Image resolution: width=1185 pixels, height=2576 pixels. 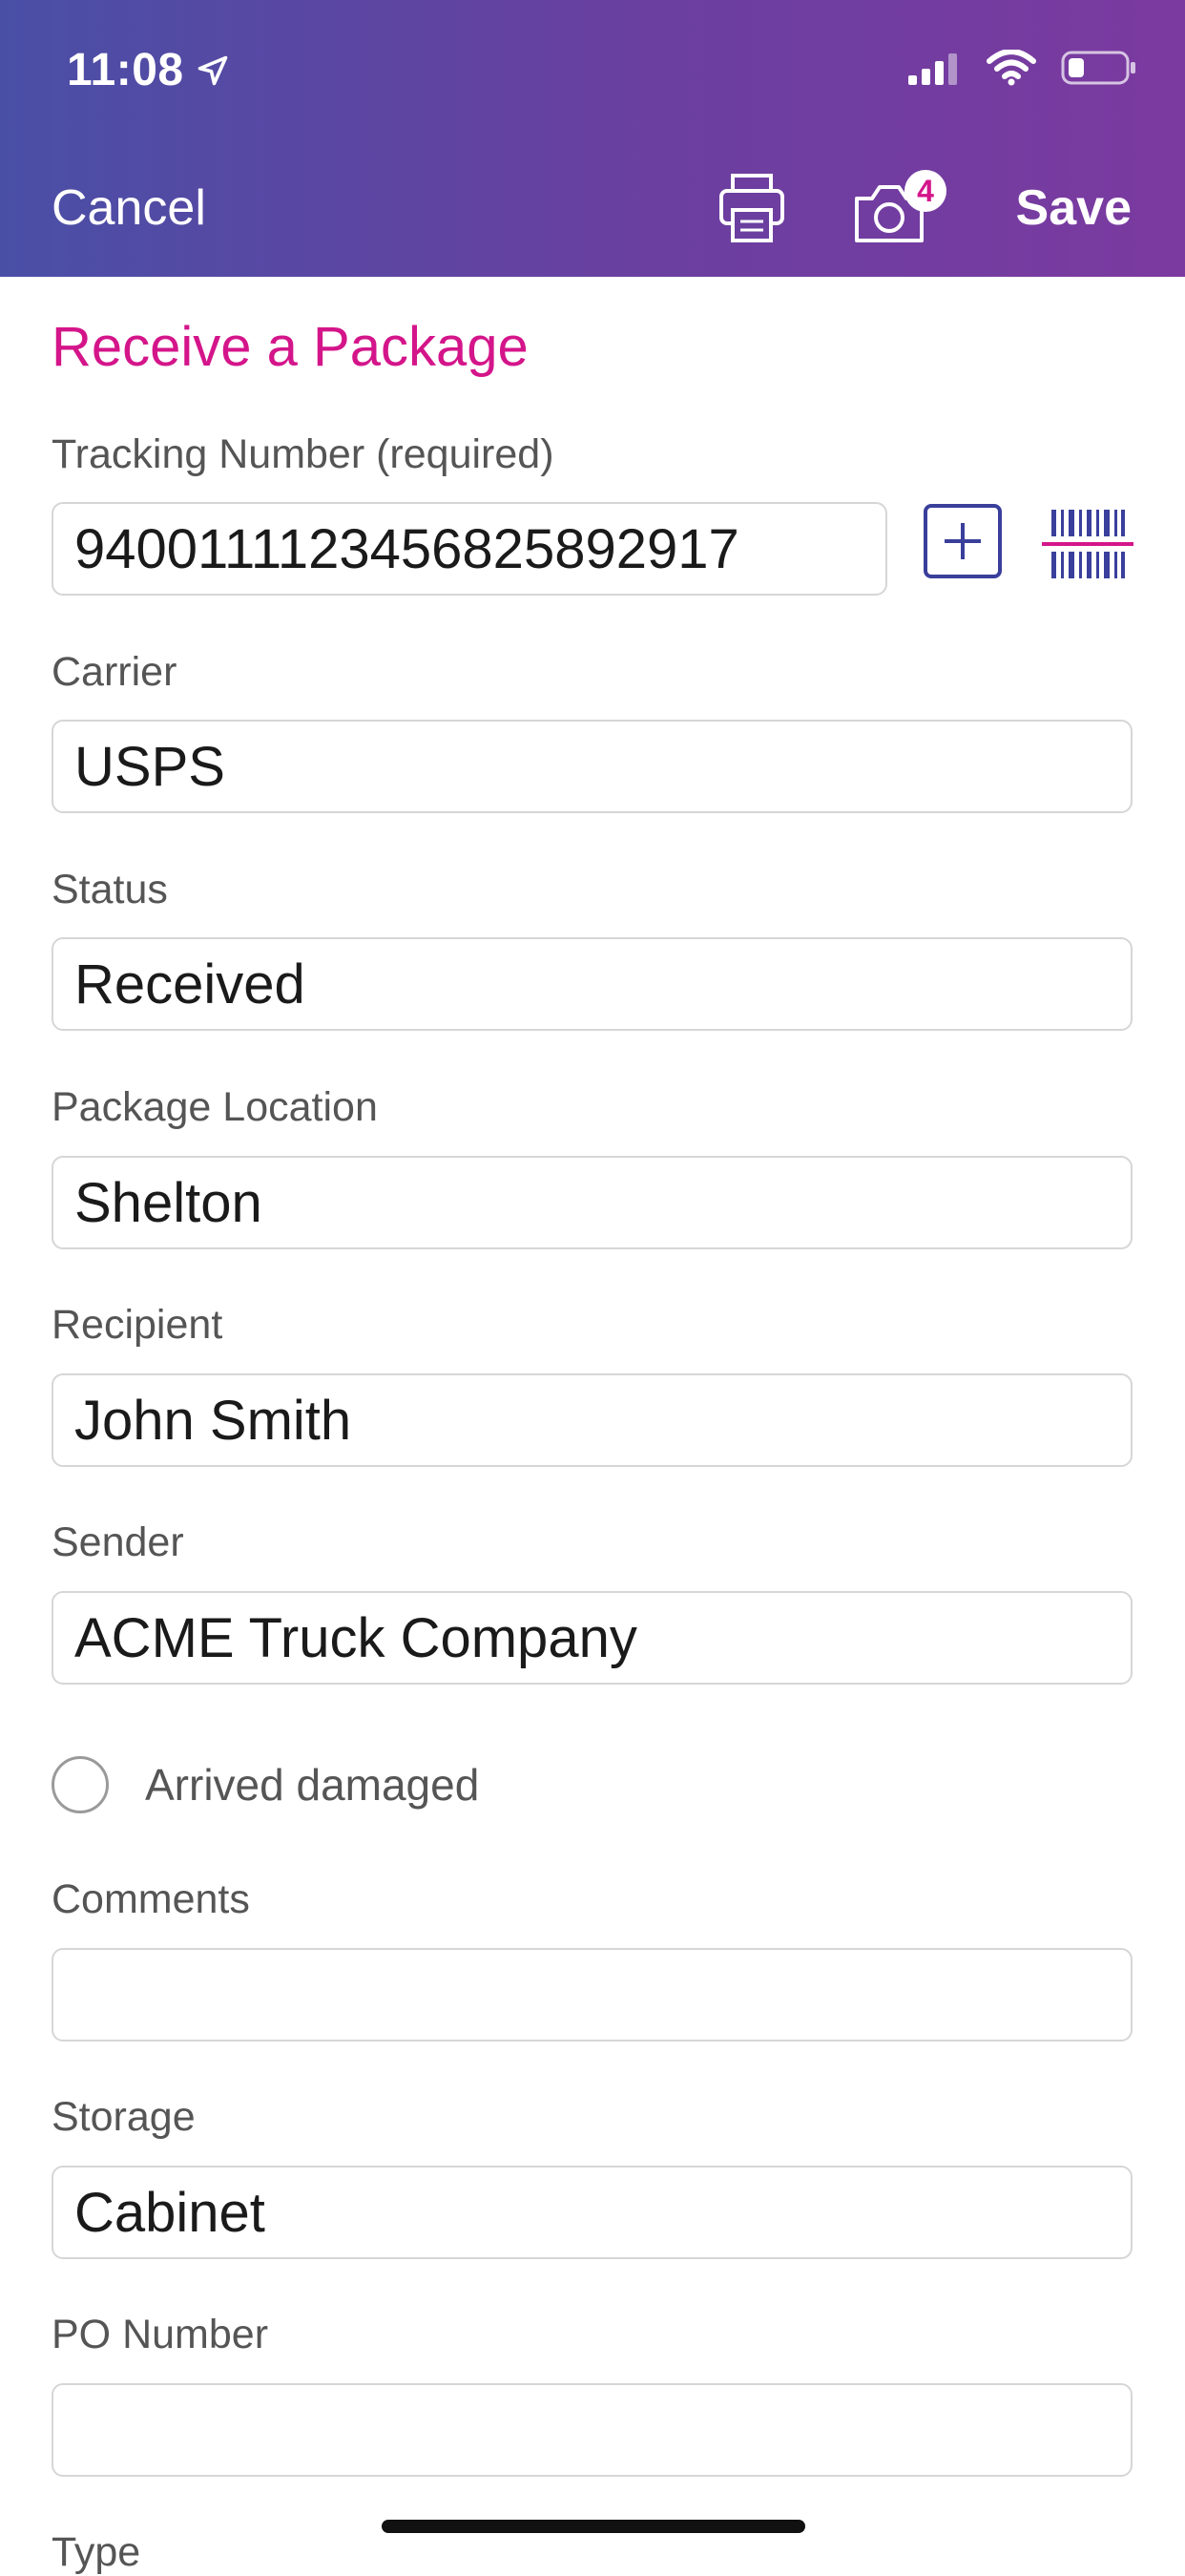 I want to click on po-number-field, so click(x=592, y=2430).